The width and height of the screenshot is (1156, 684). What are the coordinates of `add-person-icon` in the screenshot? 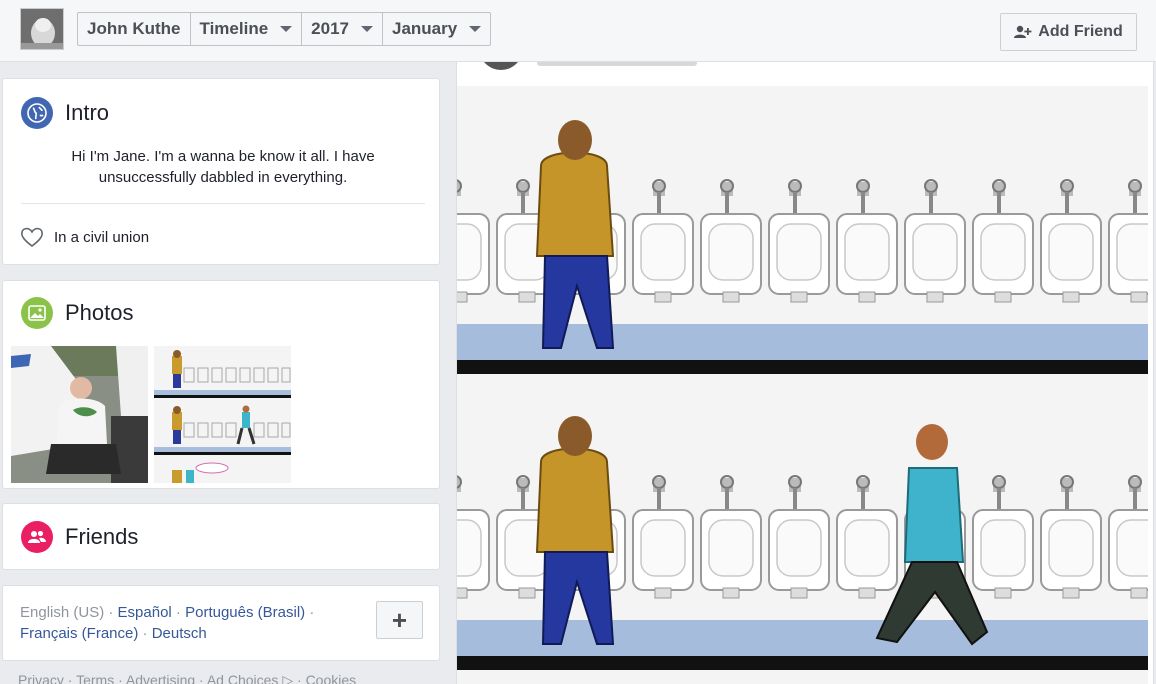 It's located at (1023, 31).